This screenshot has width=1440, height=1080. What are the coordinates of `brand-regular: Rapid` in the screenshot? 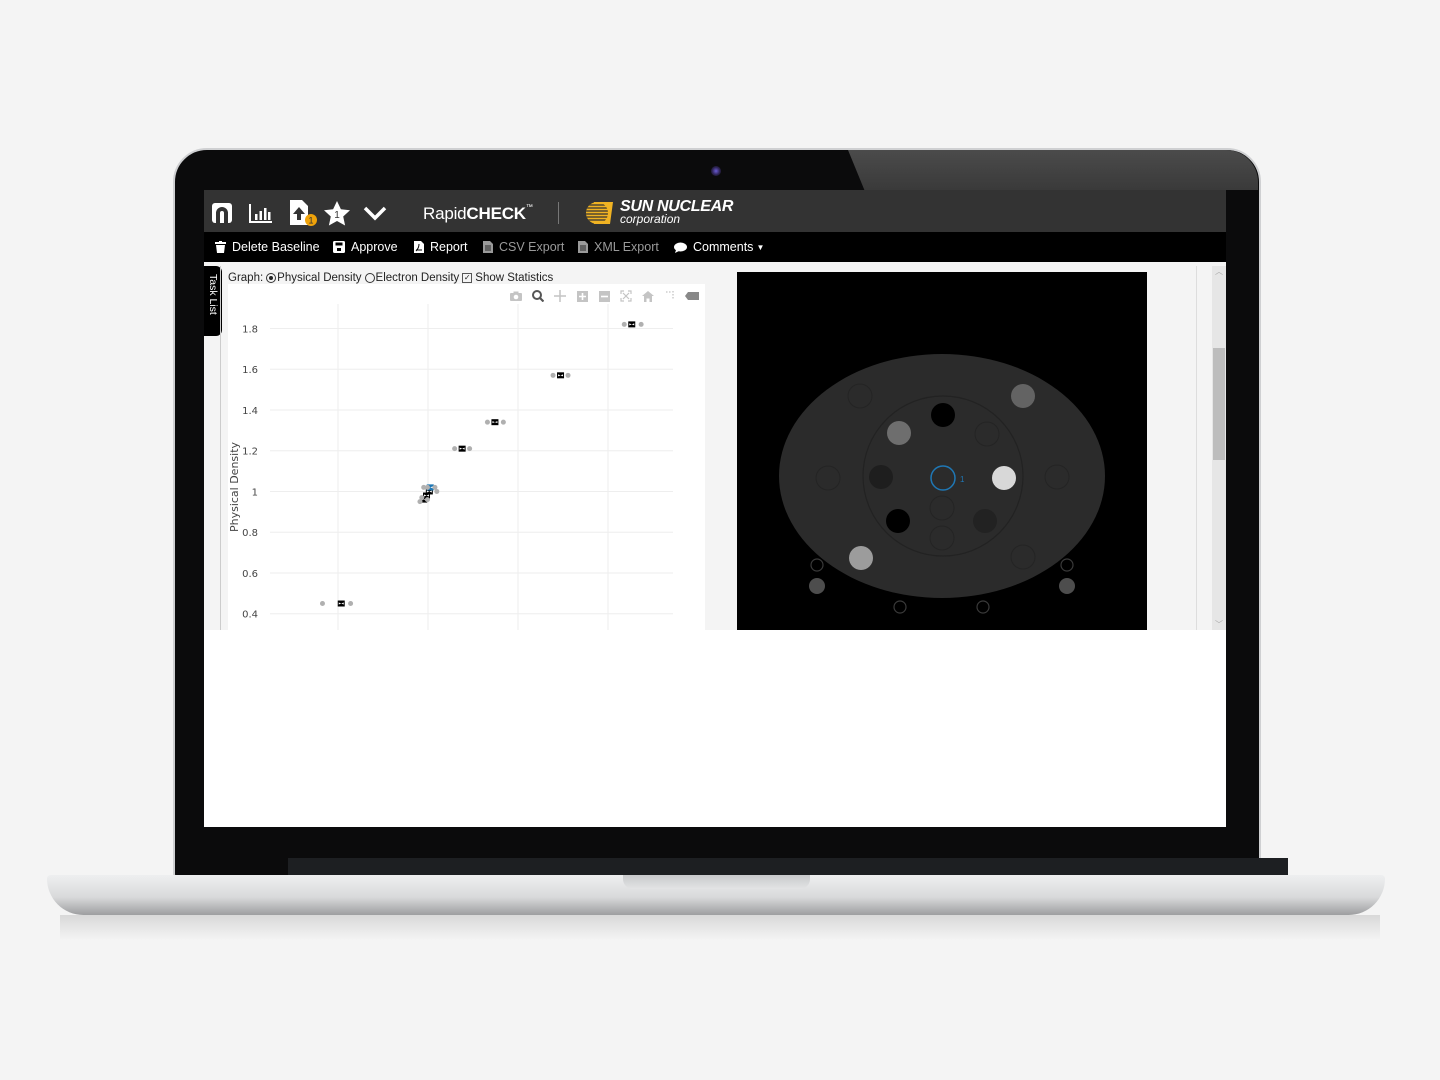 It's located at (445, 213).